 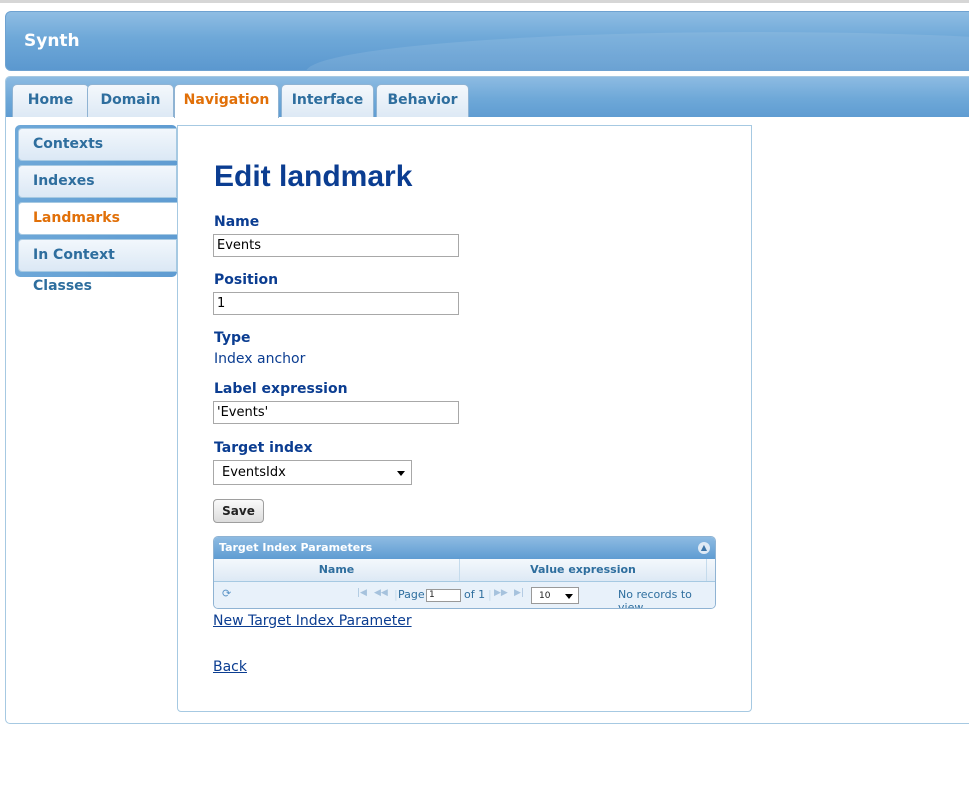 What do you see at coordinates (312, 621) in the screenshot?
I see `new-target-index-parameter-link: New Target Index Parameter` at bounding box center [312, 621].